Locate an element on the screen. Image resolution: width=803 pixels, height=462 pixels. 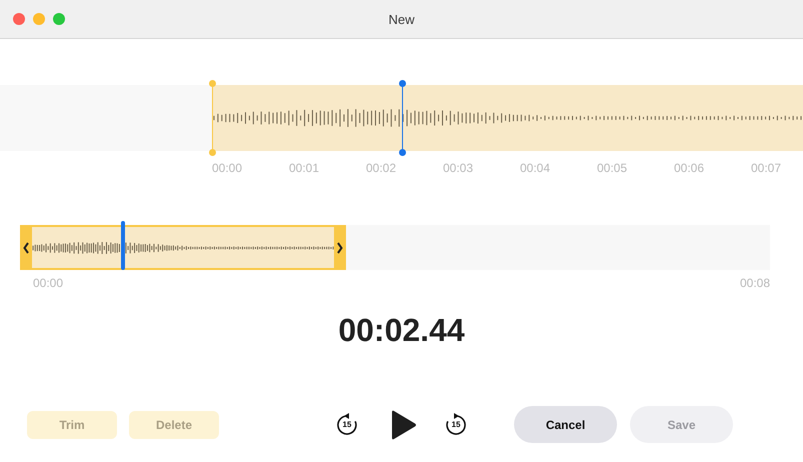
close-button is located at coordinates (19, 19).